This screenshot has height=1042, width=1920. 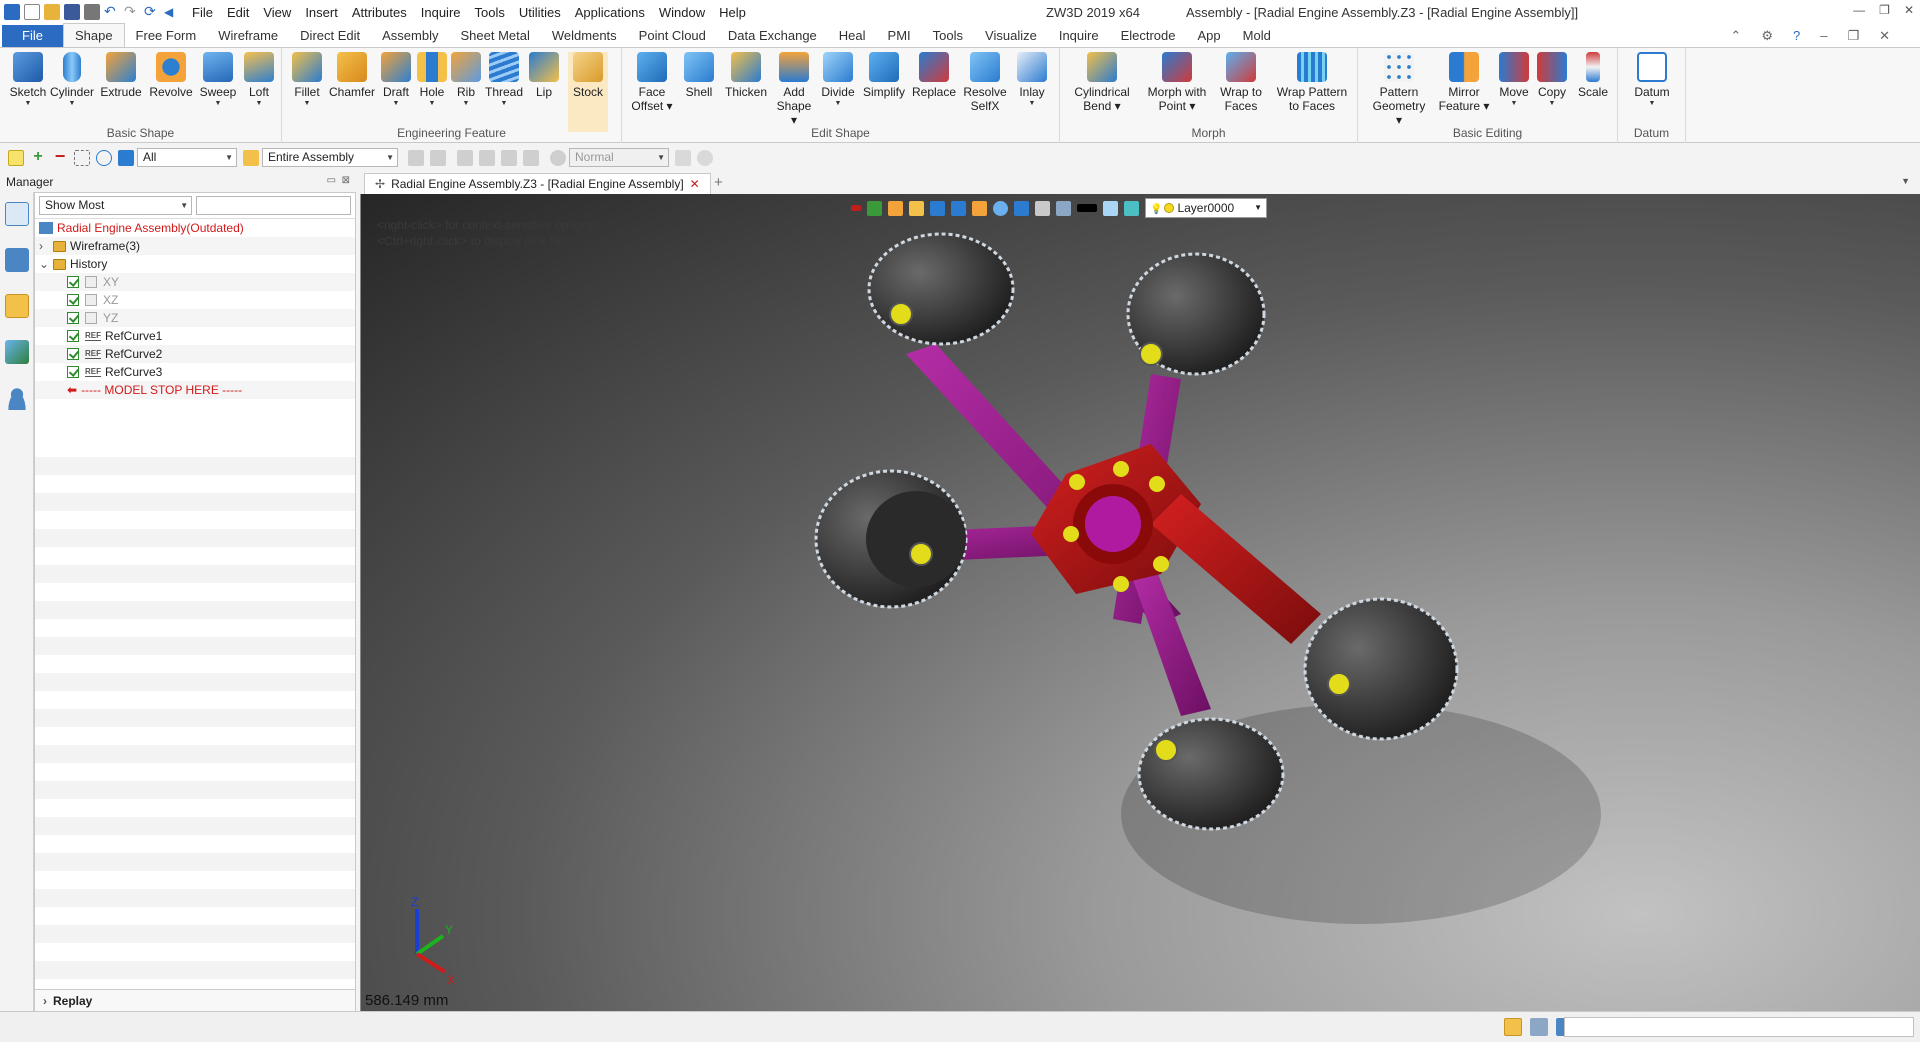 What do you see at coordinates (238, 12) in the screenshot?
I see `menu-edit: Edit` at bounding box center [238, 12].